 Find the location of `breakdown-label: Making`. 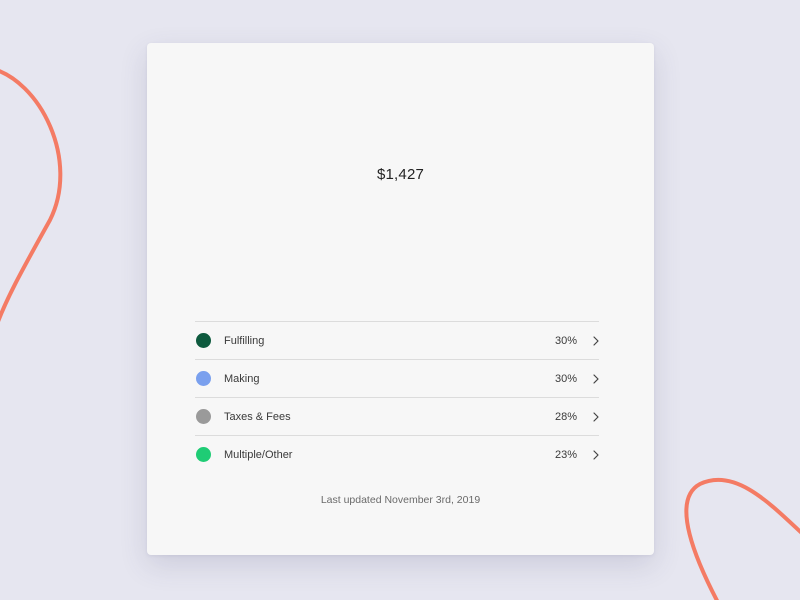

breakdown-label: Making is located at coordinates (242, 378).